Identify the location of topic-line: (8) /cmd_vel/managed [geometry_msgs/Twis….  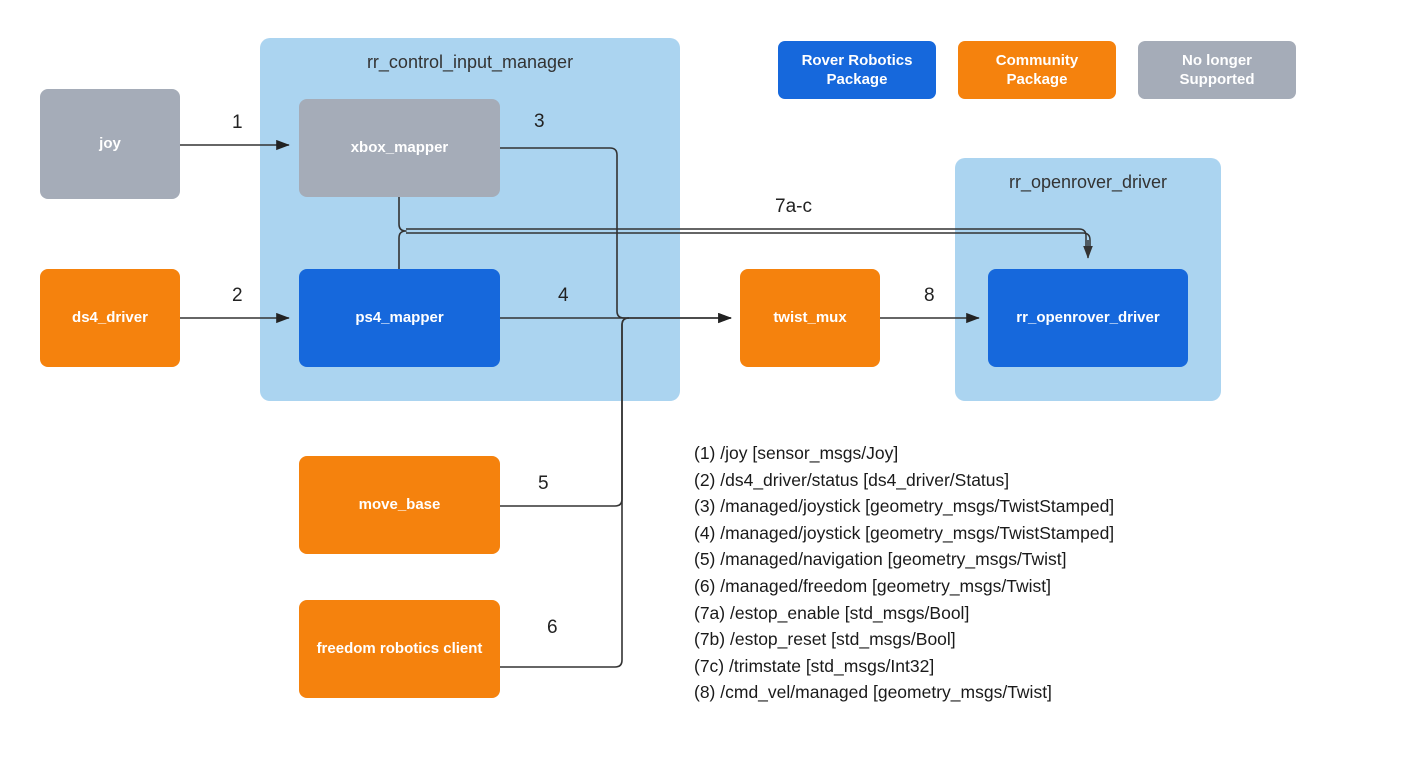
(873, 692).